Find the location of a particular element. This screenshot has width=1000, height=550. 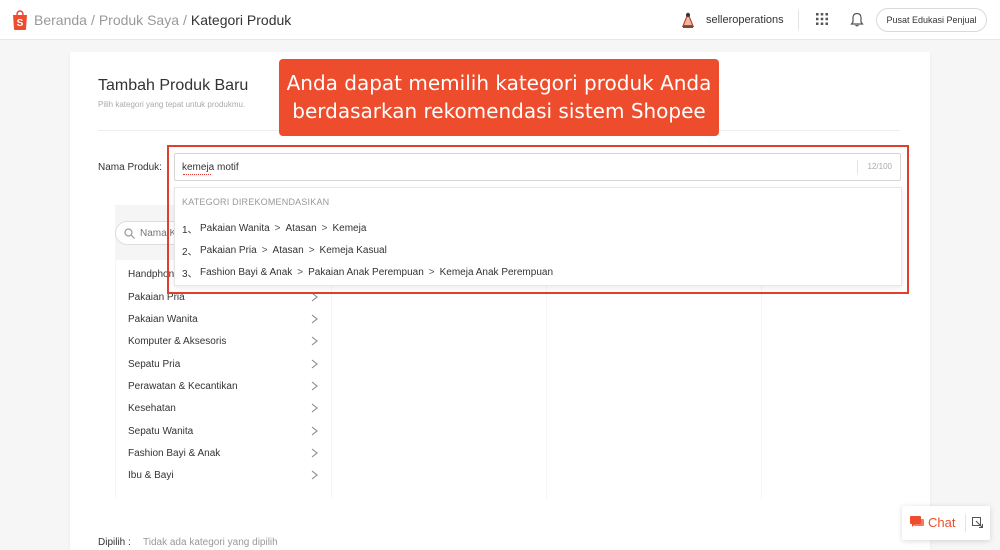

user-menu: selleroperations is located at coordinates (731, 20).